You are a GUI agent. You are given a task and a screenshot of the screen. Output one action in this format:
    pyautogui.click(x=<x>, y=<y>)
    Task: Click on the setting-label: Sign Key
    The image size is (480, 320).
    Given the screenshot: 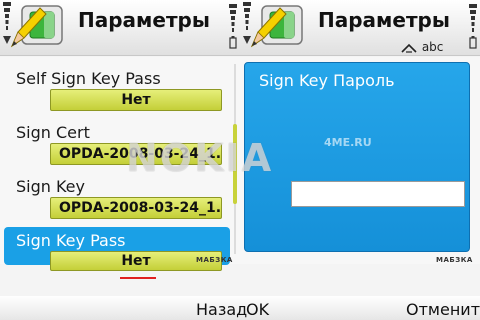 What is the action you would take?
    pyautogui.click(x=50, y=186)
    